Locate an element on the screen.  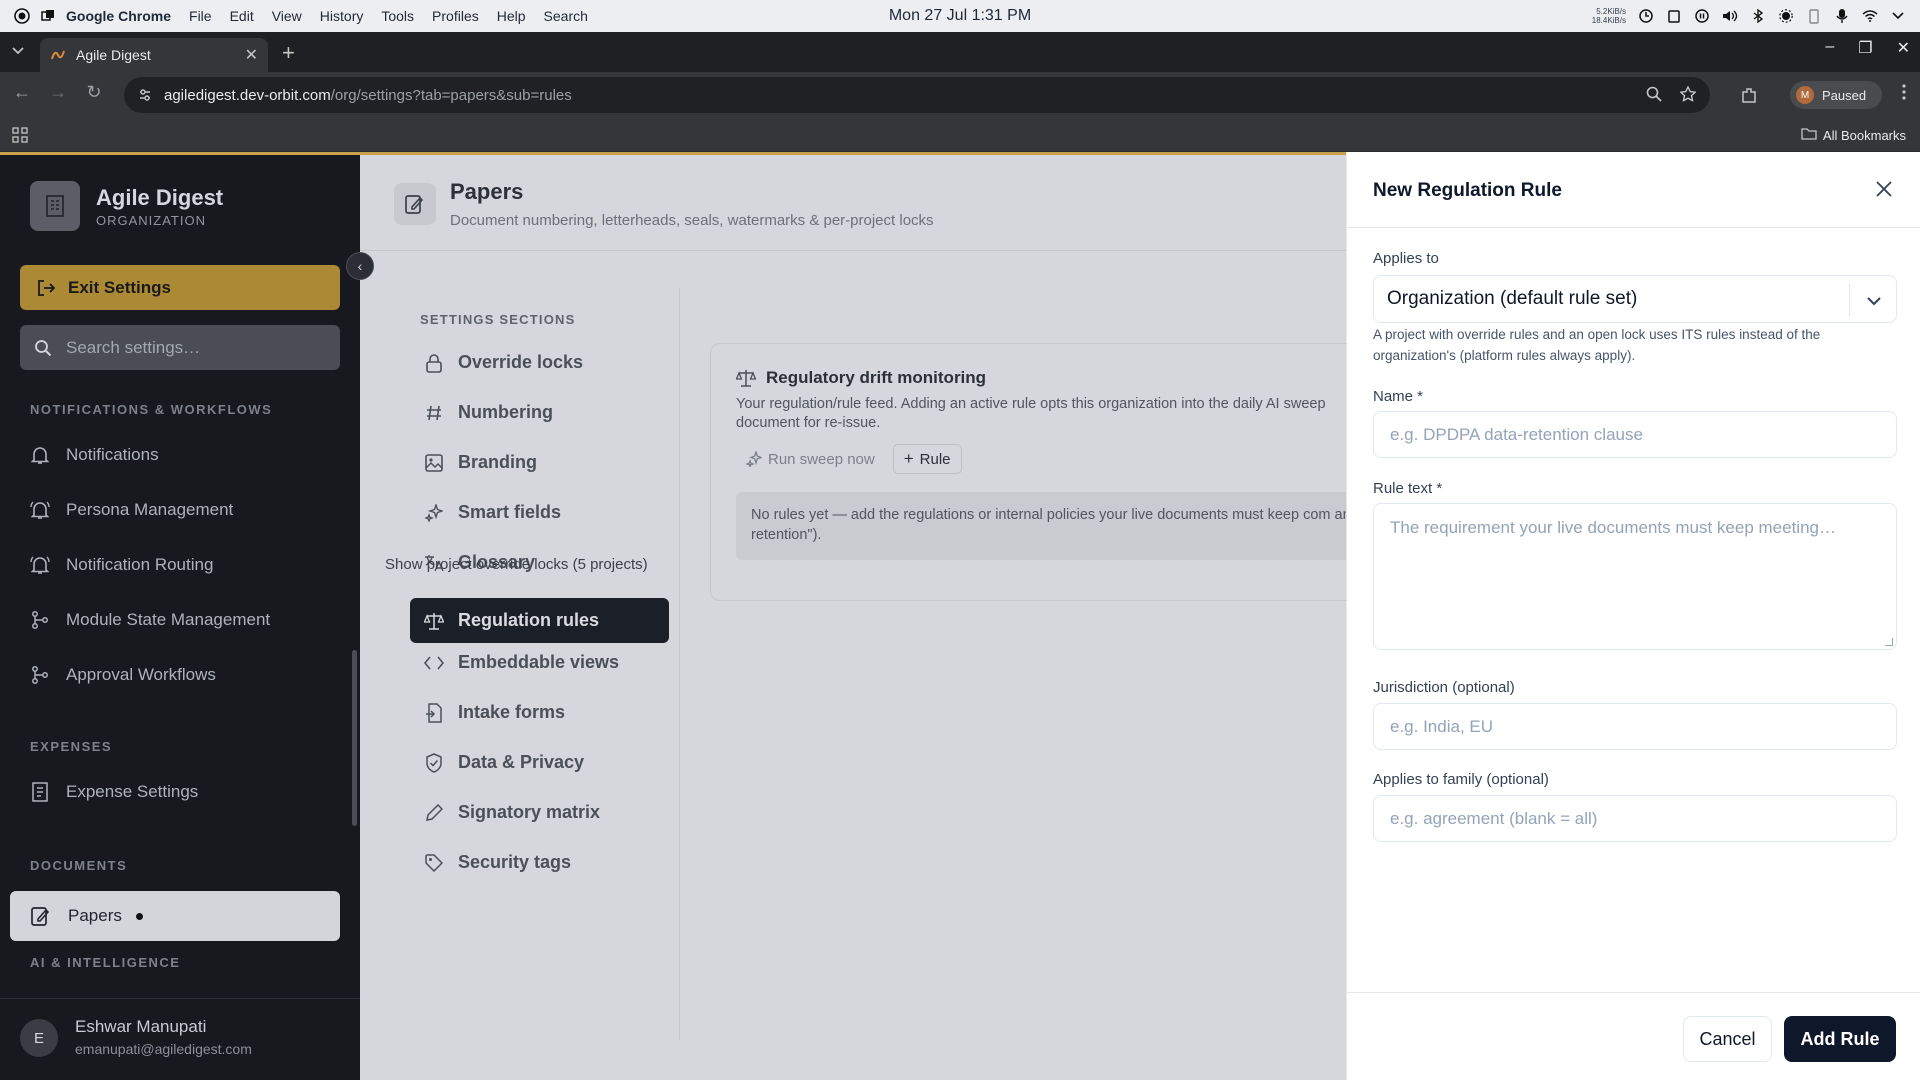
tag-icon is located at coordinates (434, 863).